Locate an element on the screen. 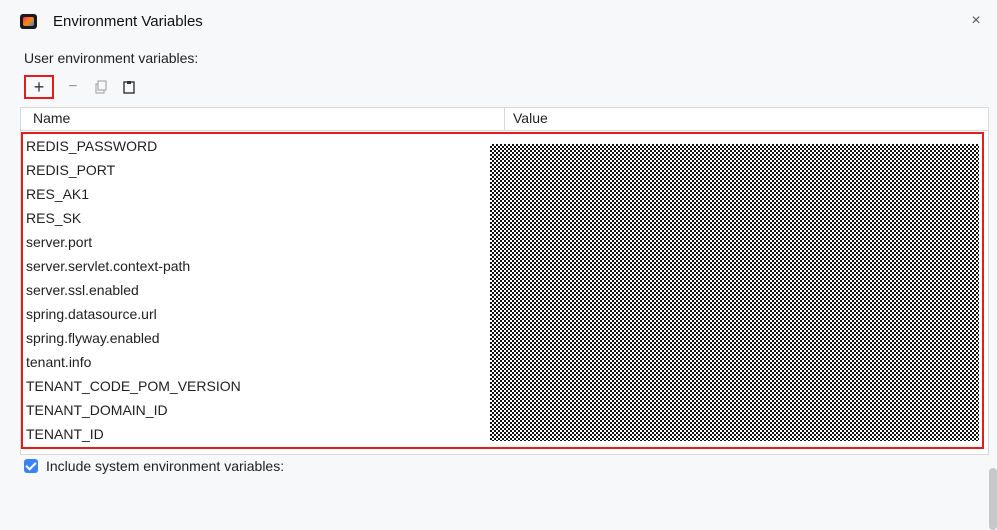 Image resolution: width=997 pixels, height=530 pixels. section-label: User environment variables: is located at coordinates (111, 58).